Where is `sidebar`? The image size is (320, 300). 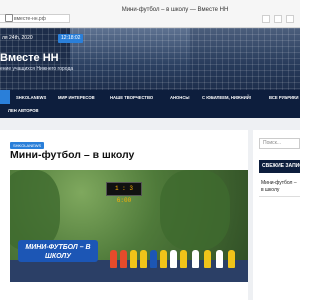 sidebar is located at coordinates (276, 215).